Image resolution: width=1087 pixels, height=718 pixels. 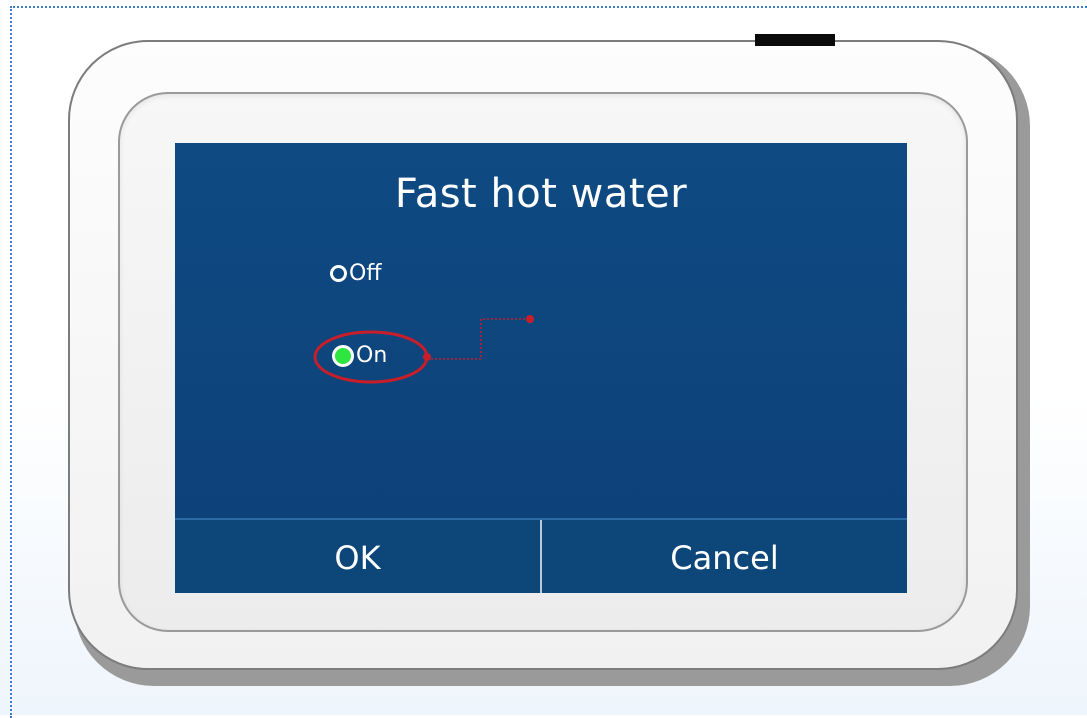 What do you see at coordinates (365, 273) in the screenshot?
I see `option-off-label: Off` at bounding box center [365, 273].